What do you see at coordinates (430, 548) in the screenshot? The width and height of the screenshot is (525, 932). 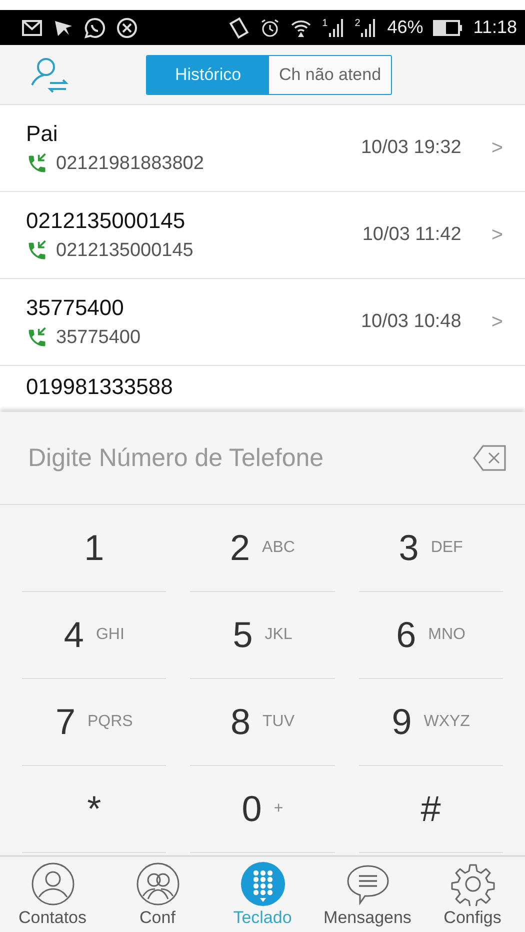 I see `dial-key: 3 DEF` at bounding box center [430, 548].